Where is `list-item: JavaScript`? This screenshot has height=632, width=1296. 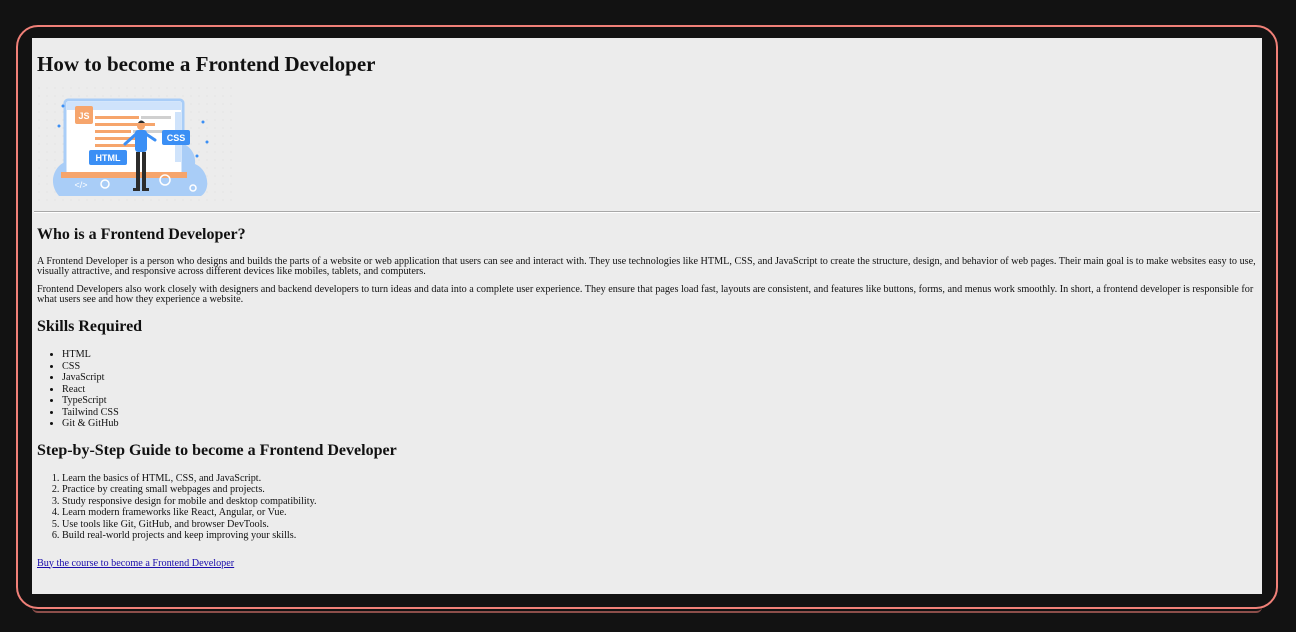
list-item: JavaScript is located at coordinates (659, 378).